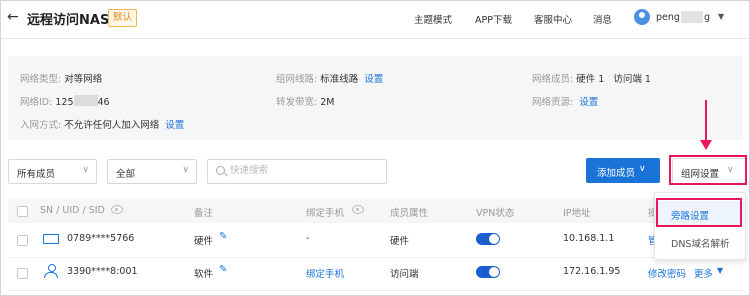  What do you see at coordinates (305, 170) in the screenshot?
I see `search-input` at bounding box center [305, 170].